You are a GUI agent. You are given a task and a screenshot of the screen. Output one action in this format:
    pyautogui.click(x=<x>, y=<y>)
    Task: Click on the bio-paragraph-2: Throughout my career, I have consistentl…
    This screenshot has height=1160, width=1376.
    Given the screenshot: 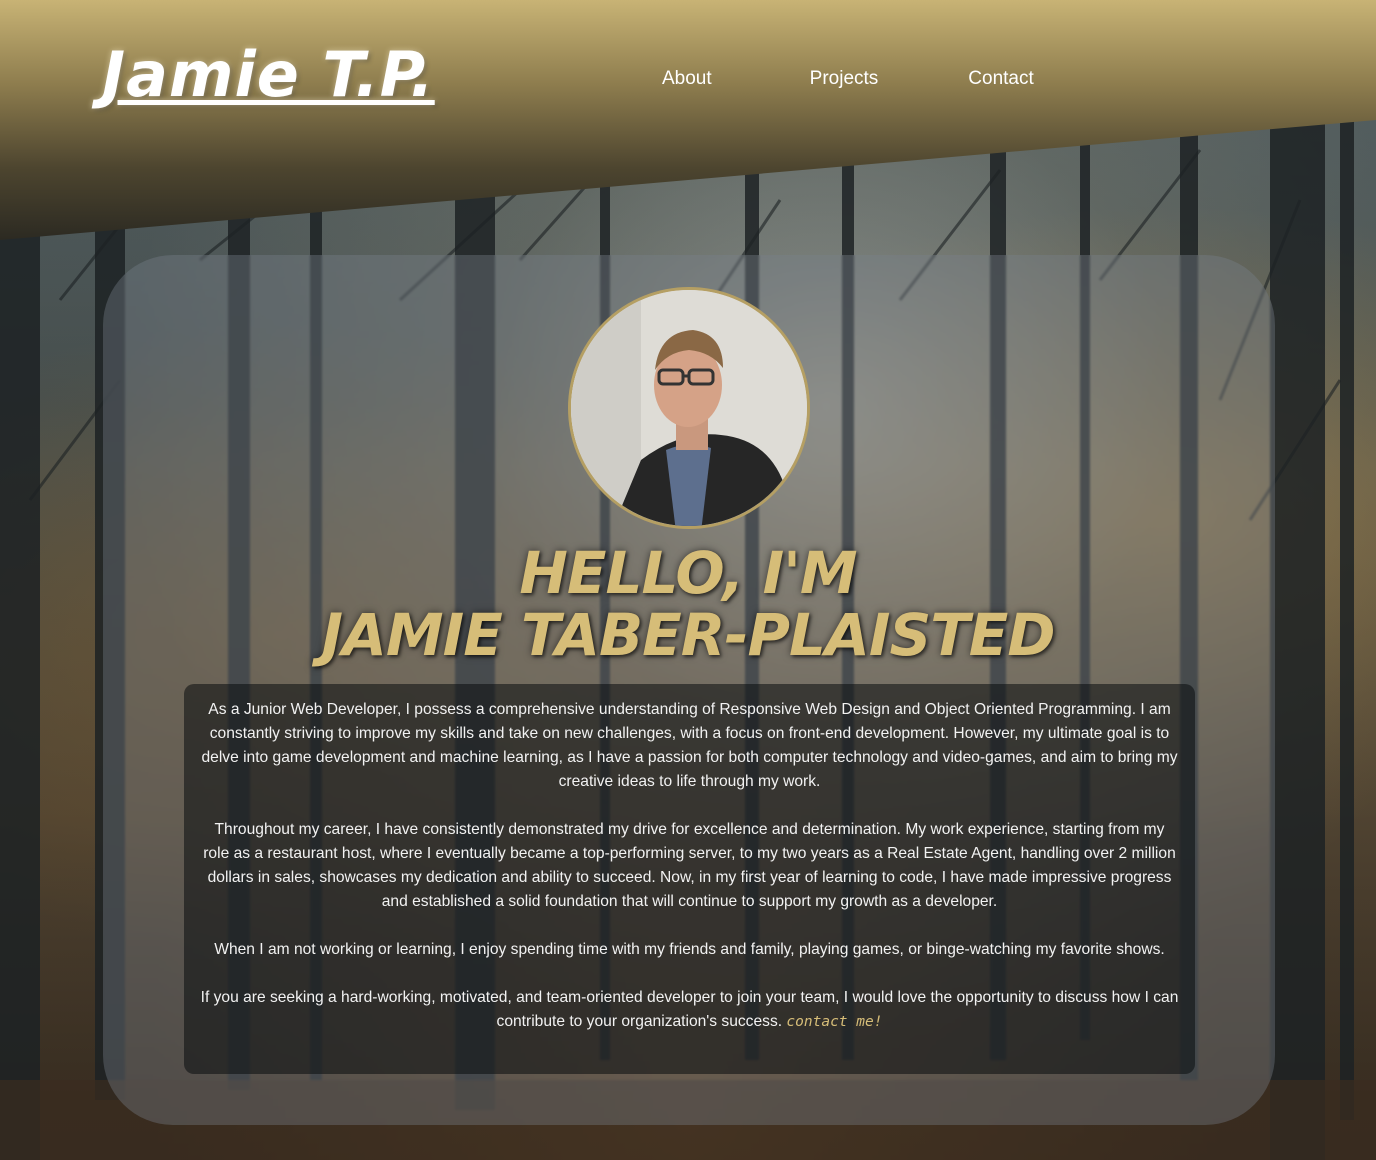 What is the action you would take?
    pyautogui.click(x=689, y=865)
    